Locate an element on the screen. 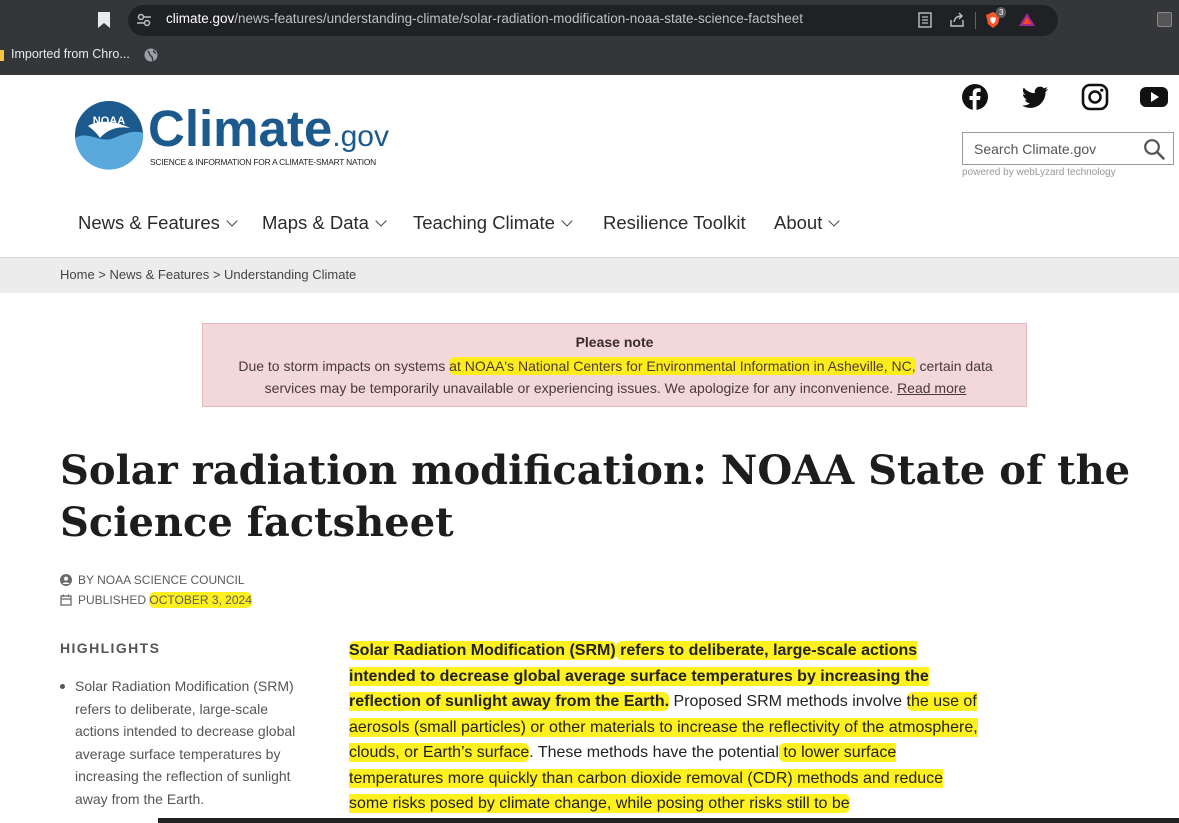  article-author: BY NOAA SCIENCE COUNCIL is located at coordinates (152, 580).